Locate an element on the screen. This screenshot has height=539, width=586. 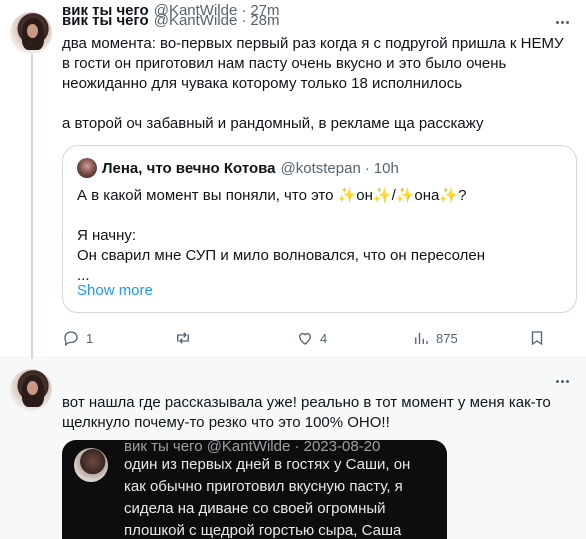
quoted-avatar is located at coordinates (87, 168).